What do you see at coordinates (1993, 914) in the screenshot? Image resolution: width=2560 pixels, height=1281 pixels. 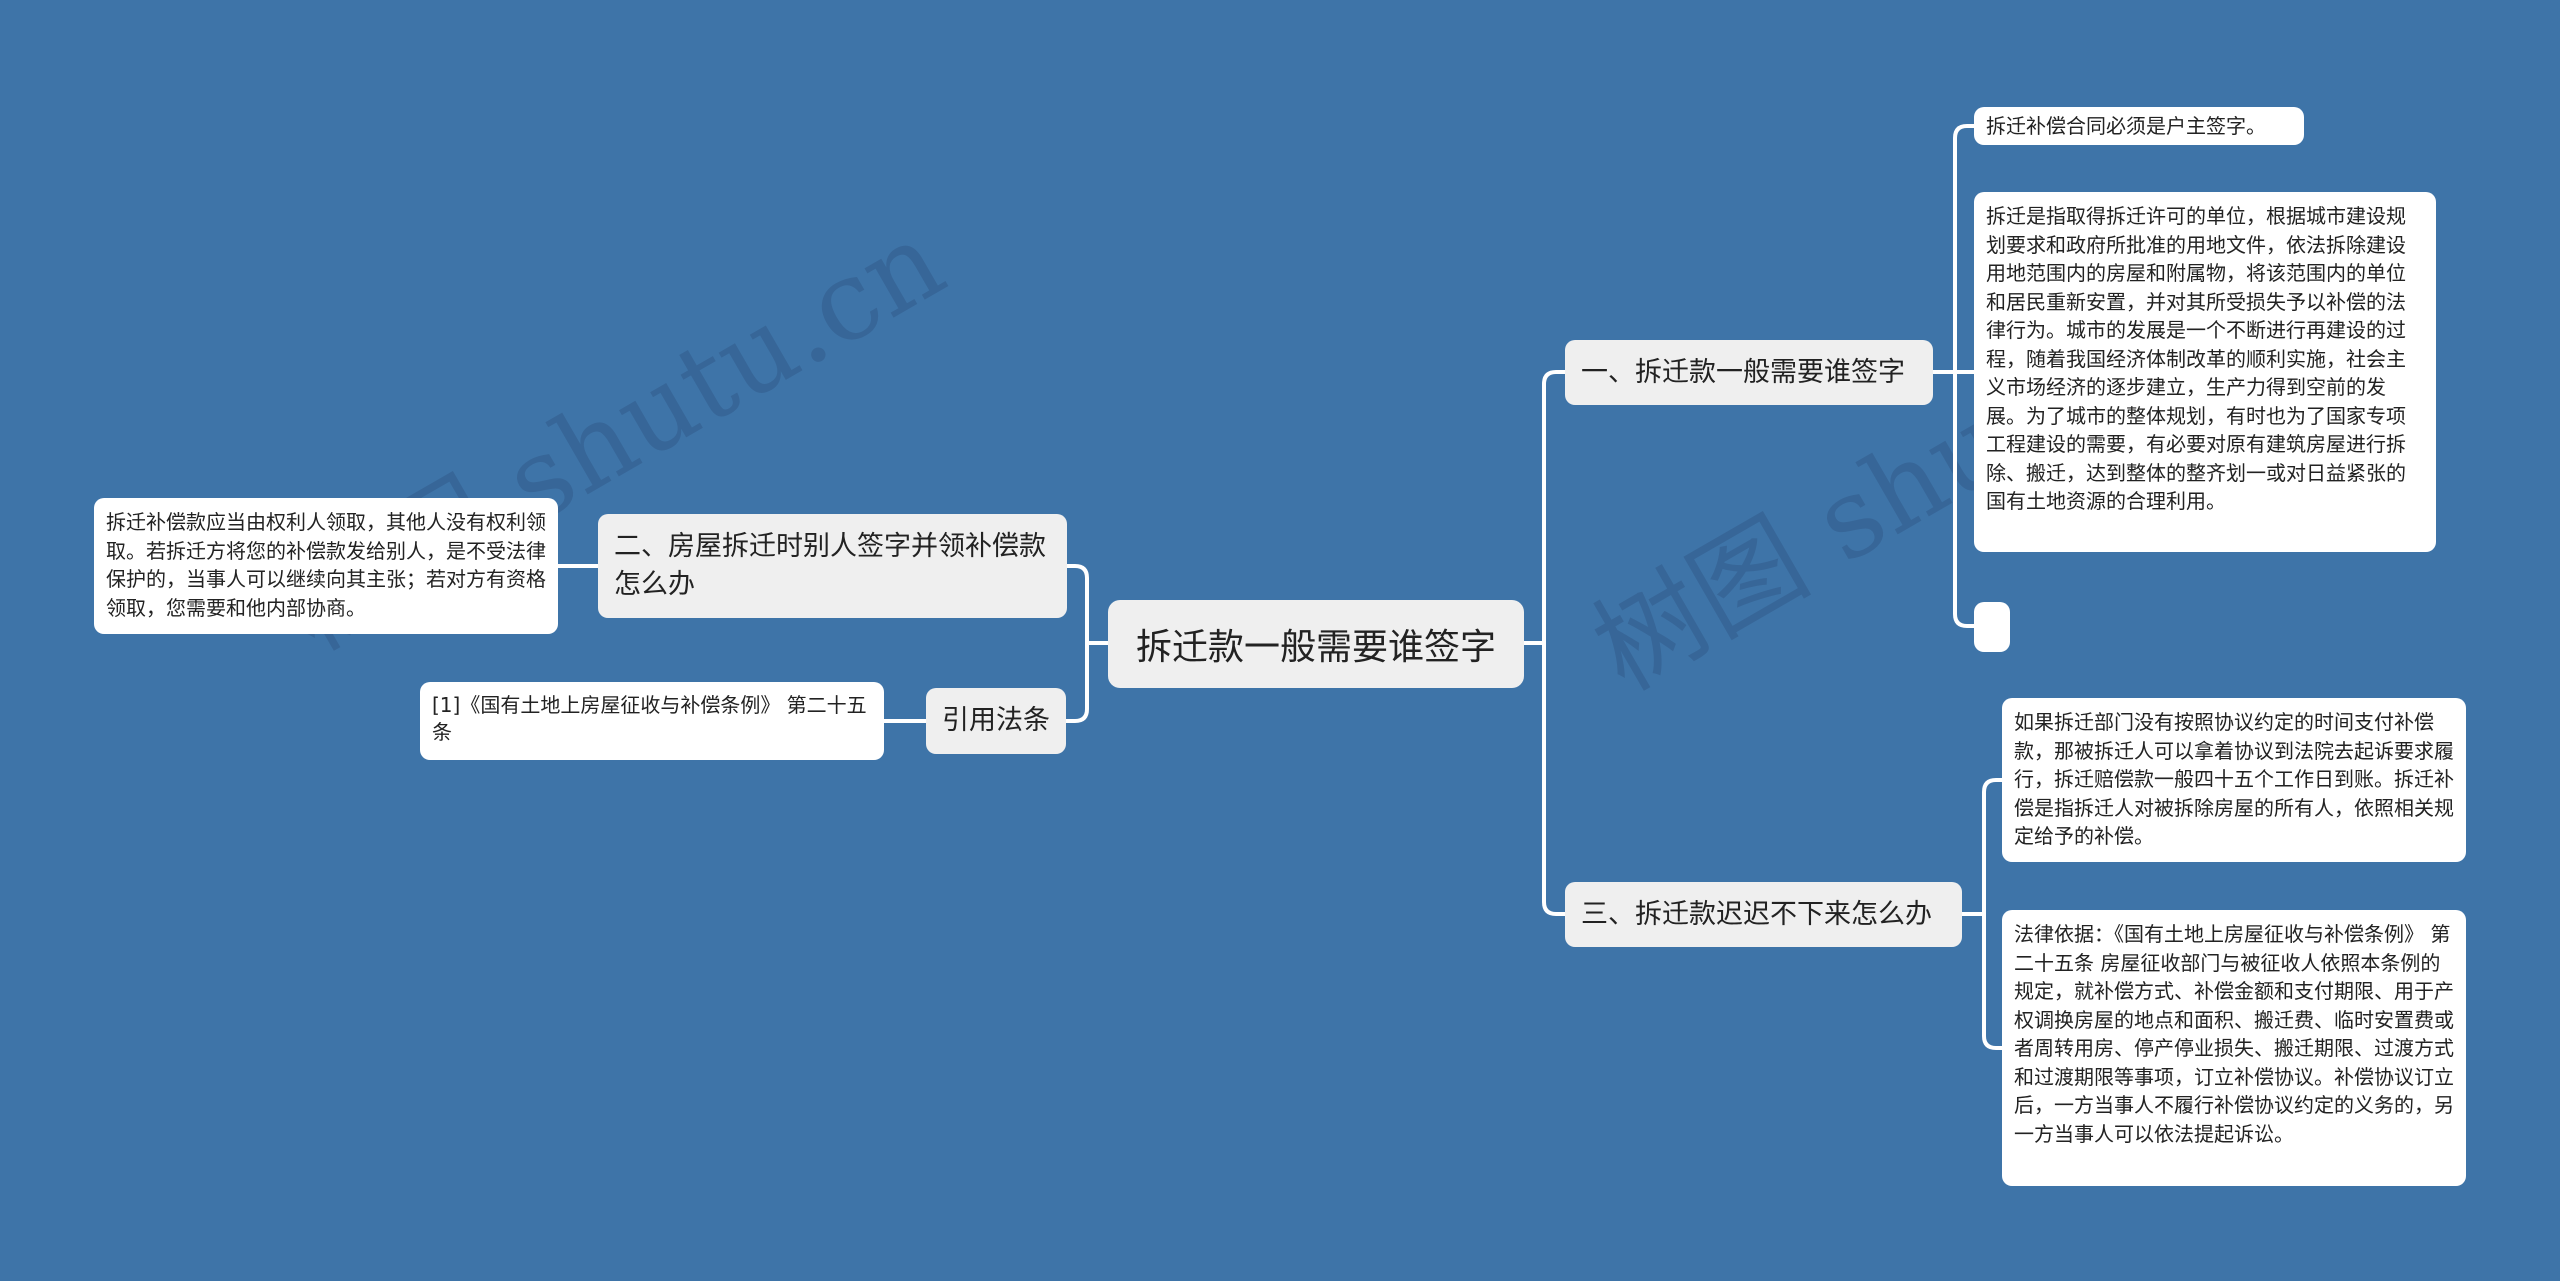 I see `connector-b3-trunk` at bounding box center [1993, 914].